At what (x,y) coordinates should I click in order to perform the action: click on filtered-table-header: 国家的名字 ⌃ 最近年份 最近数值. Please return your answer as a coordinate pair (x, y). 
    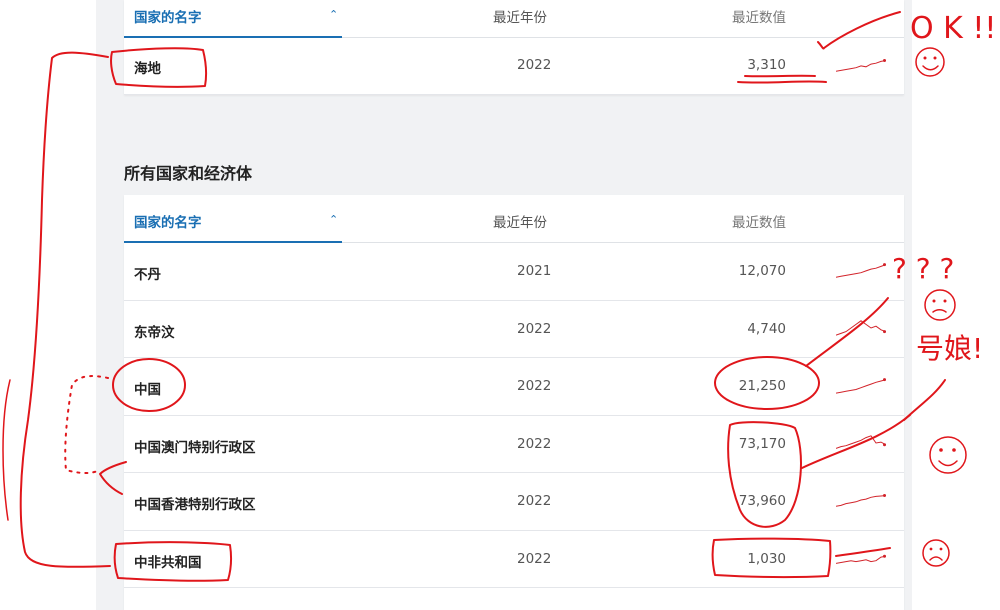
    Looking at the image, I should click on (514, 19).